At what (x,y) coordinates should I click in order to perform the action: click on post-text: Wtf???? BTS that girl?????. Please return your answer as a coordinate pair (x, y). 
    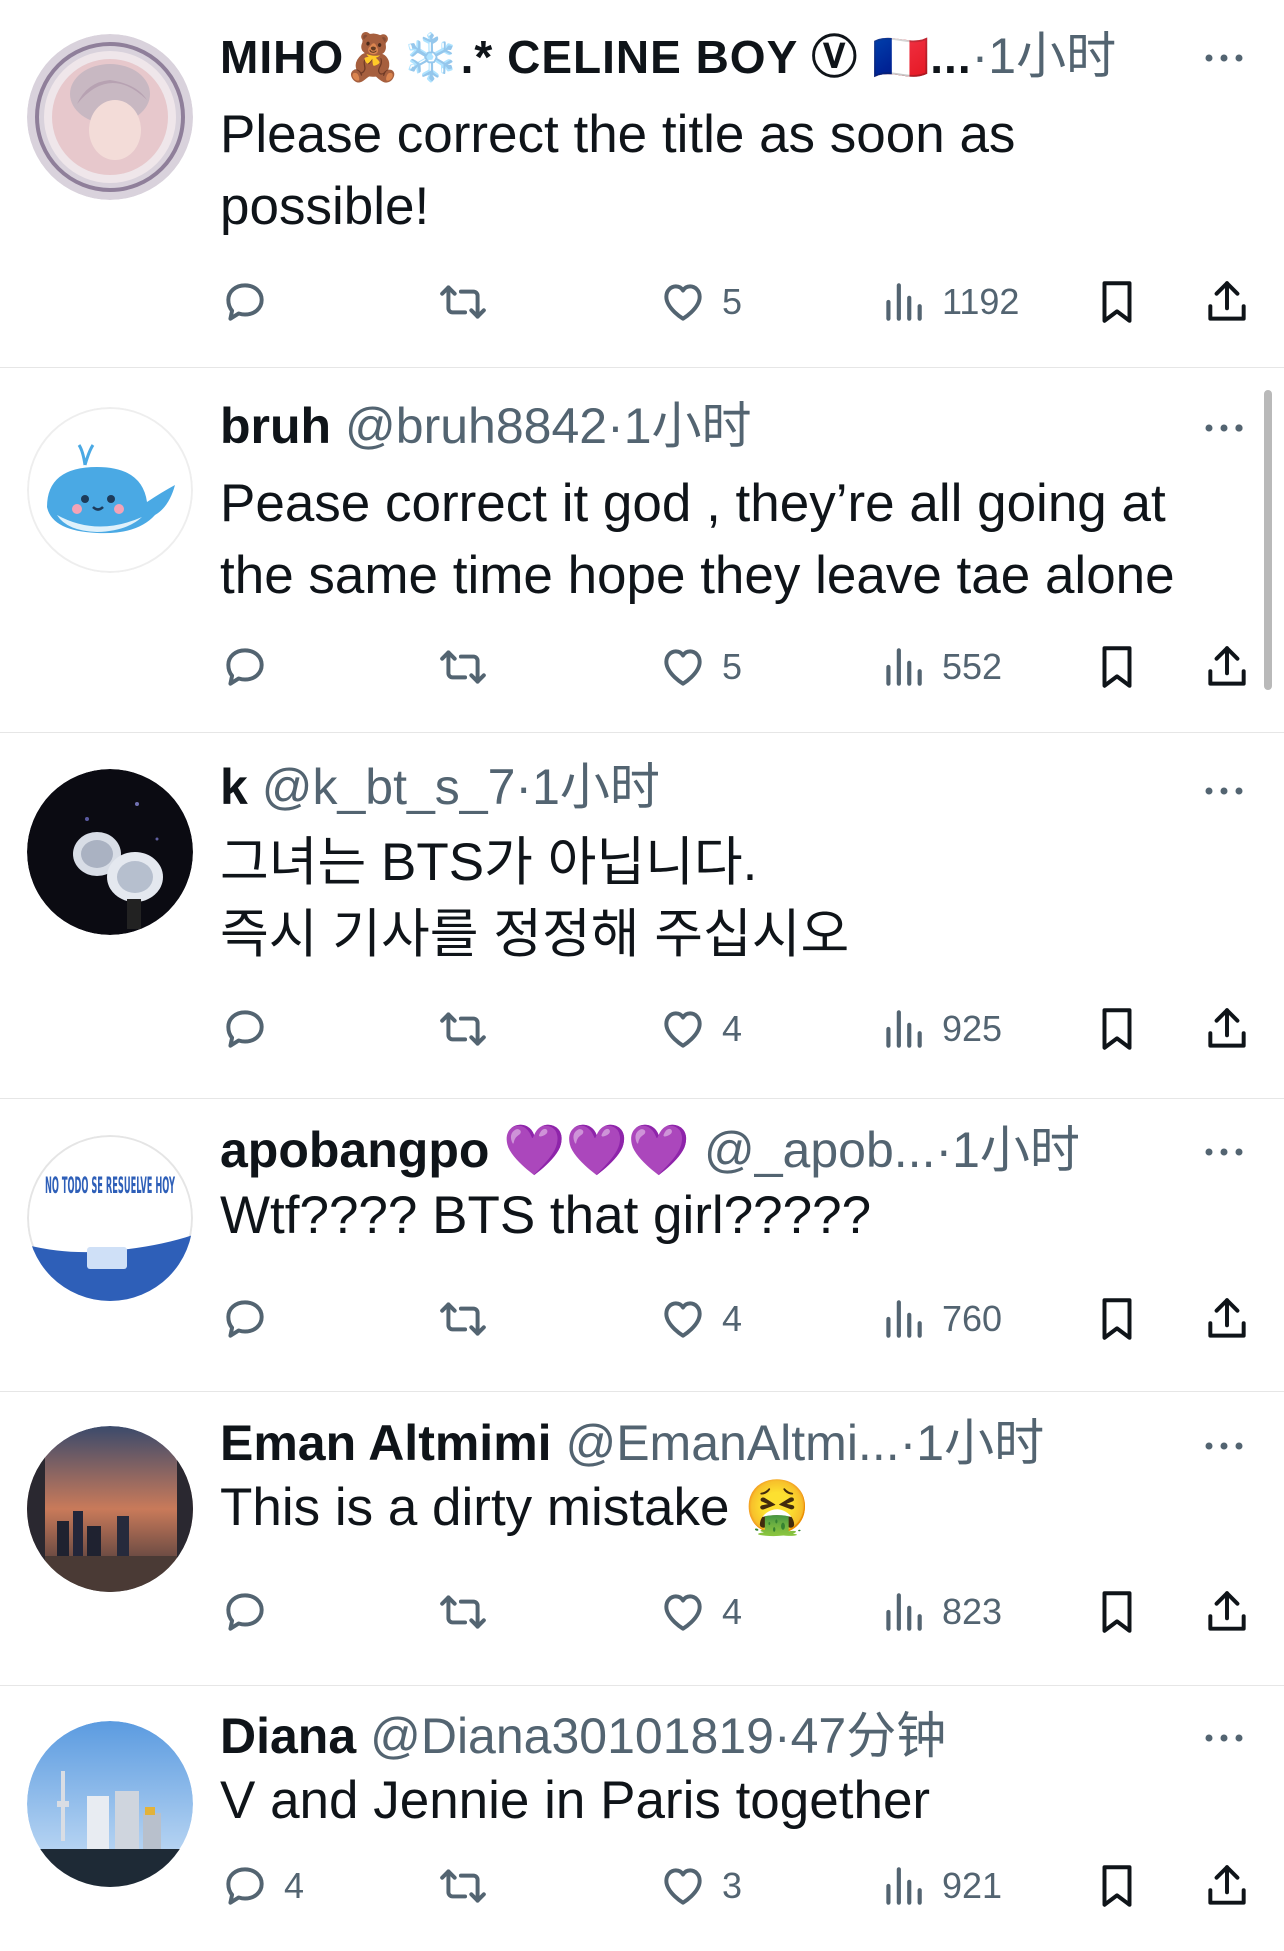
    Looking at the image, I should click on (546, 1215).